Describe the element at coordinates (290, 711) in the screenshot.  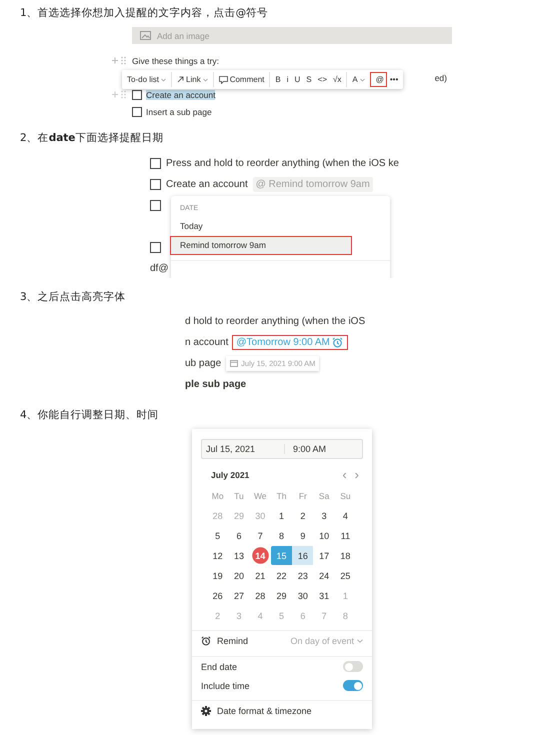
I see `date-format-option: Date format & timezone` at that location.